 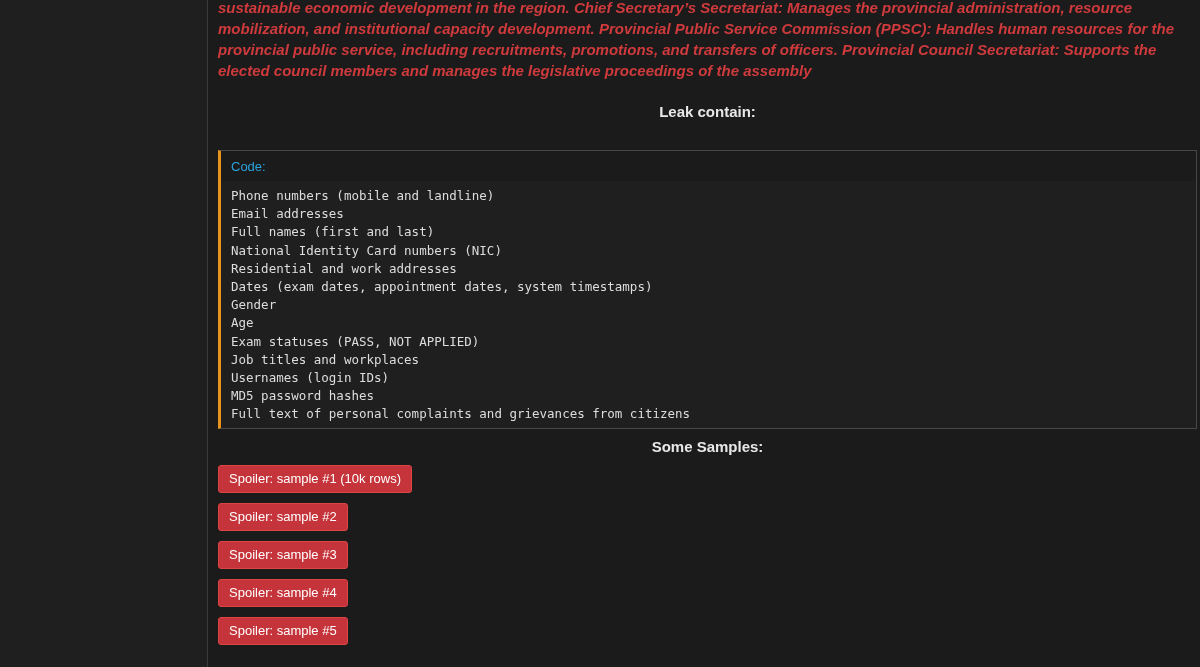 What do you see at coordinates (707, 446) in the screenshot?
I see `section-heading: Some Samples:` at bounding box center [707, 446].